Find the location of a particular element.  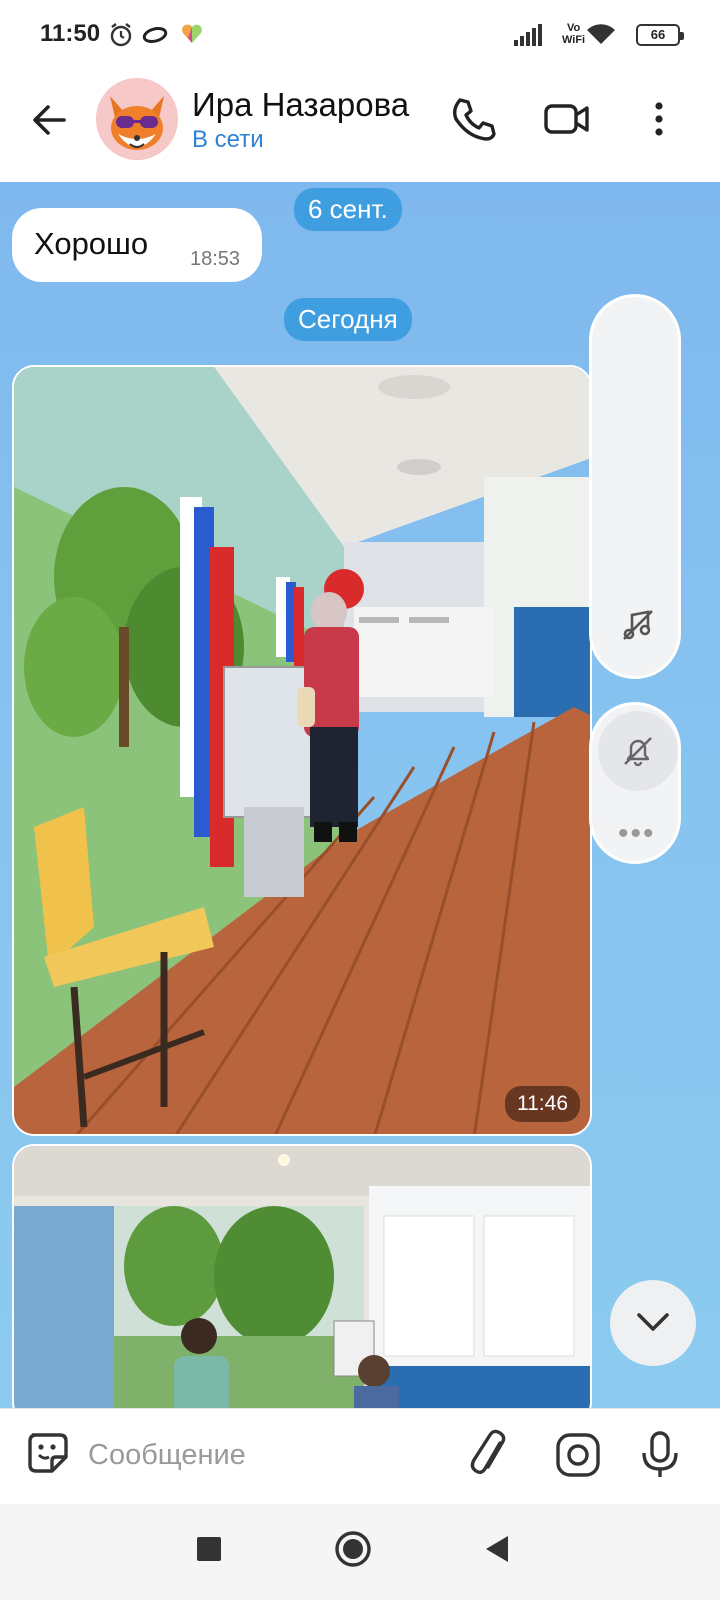

phone-icon is located at coordinates (473, 119).